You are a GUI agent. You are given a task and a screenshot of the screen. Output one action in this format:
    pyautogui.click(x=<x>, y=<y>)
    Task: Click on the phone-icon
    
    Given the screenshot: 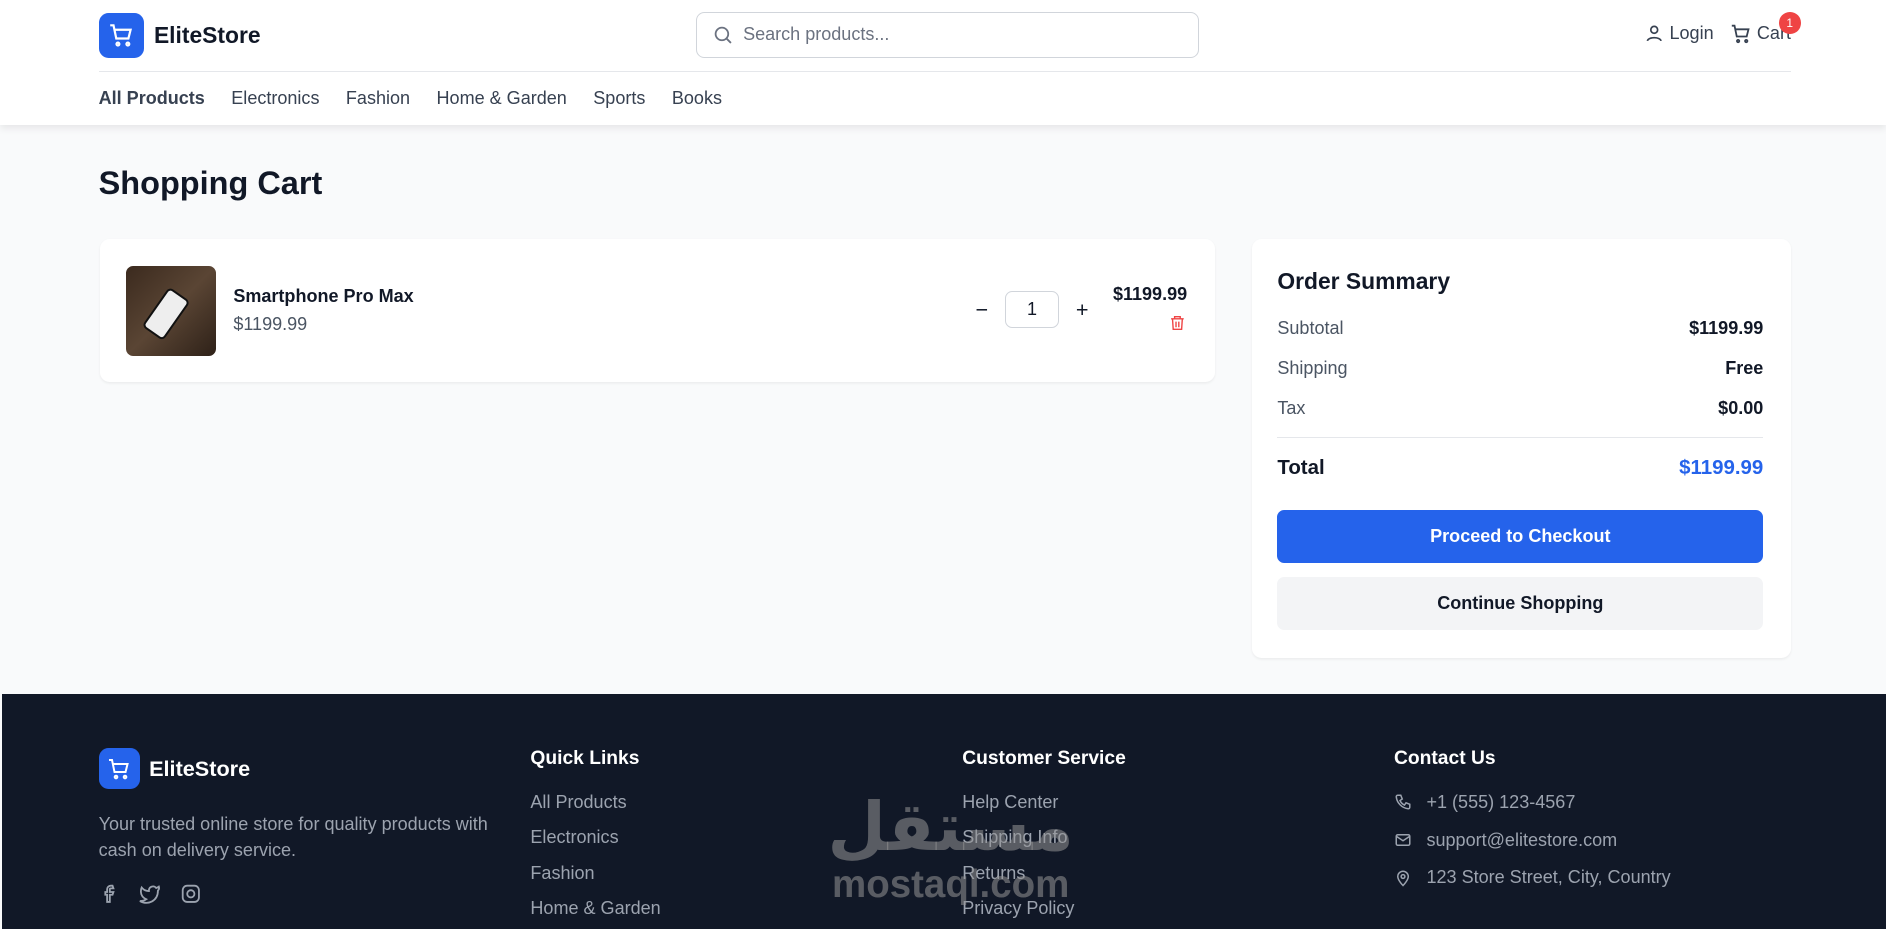 What is the action you would take?
    pyautogui.click(x=1403, y=802)
    